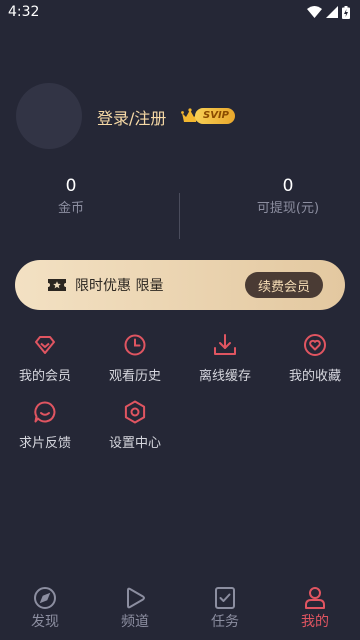 Image resolution: width=360 pixels, height=640 pixels. I want to click on bottom-nav: 发现 频道 任务 我的, so click(180, 608).